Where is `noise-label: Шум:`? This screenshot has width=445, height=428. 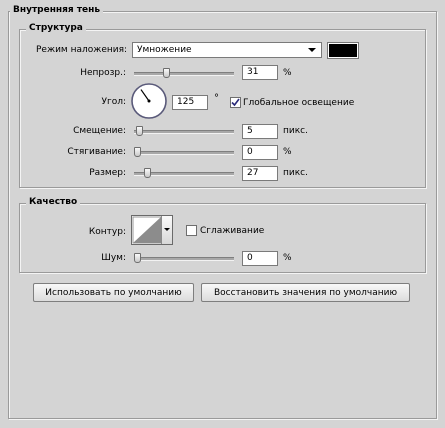
noise-label: Шум: is located at coordinates (113, 258).